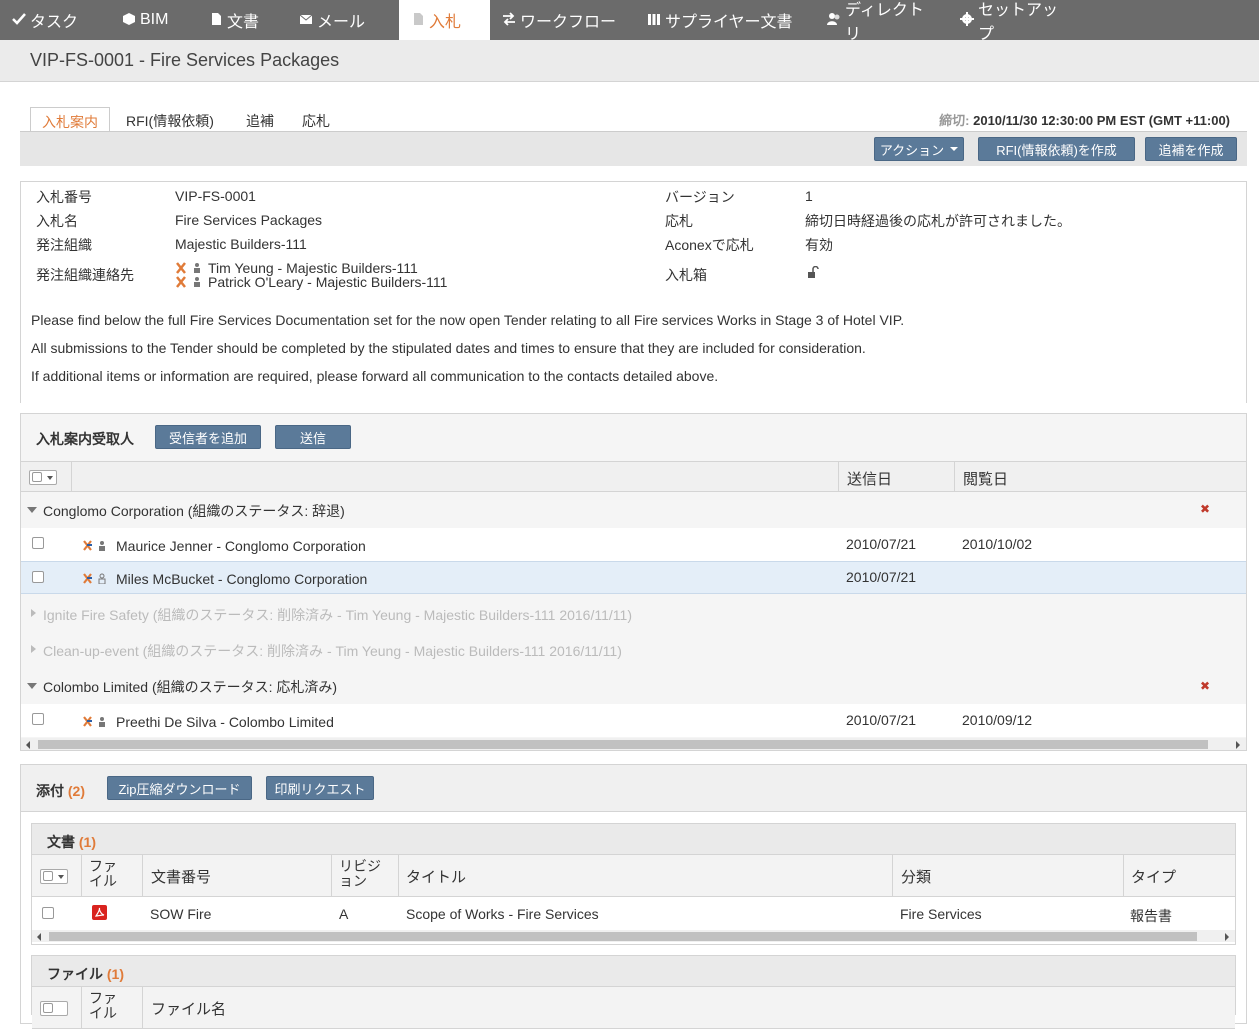  Describe the element at coordinates (361, 874) in the screenshot. I see `col-revision: リビジョン` at that location.